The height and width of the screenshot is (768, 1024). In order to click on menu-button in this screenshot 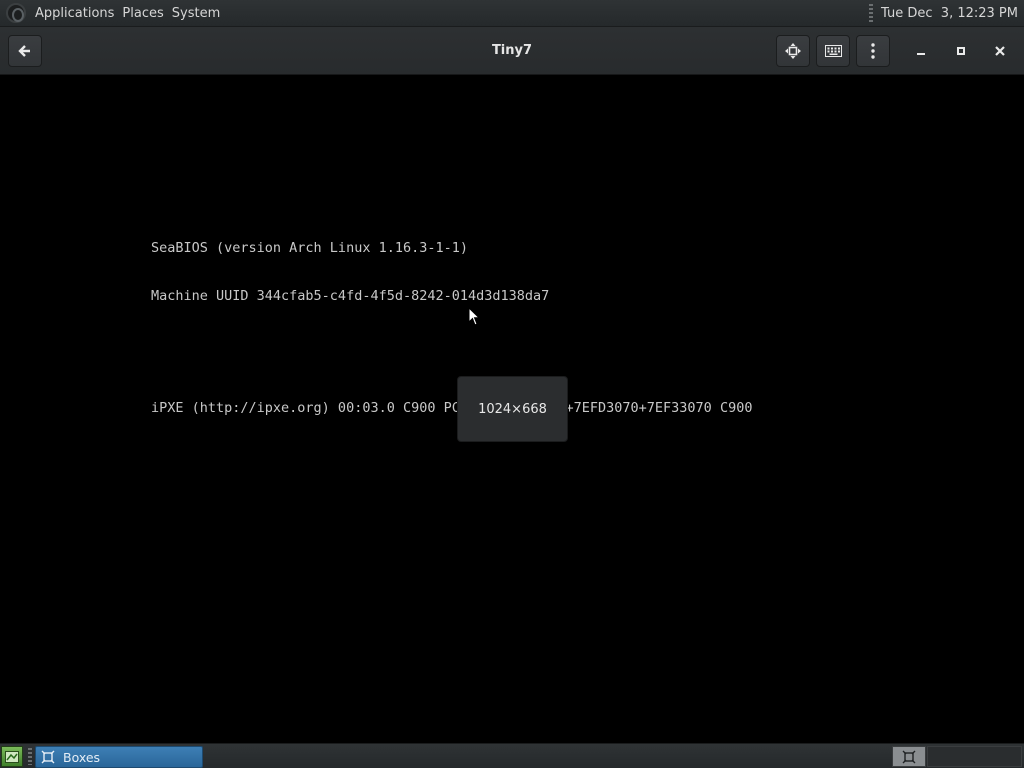, I will do `click(873, 51)`.